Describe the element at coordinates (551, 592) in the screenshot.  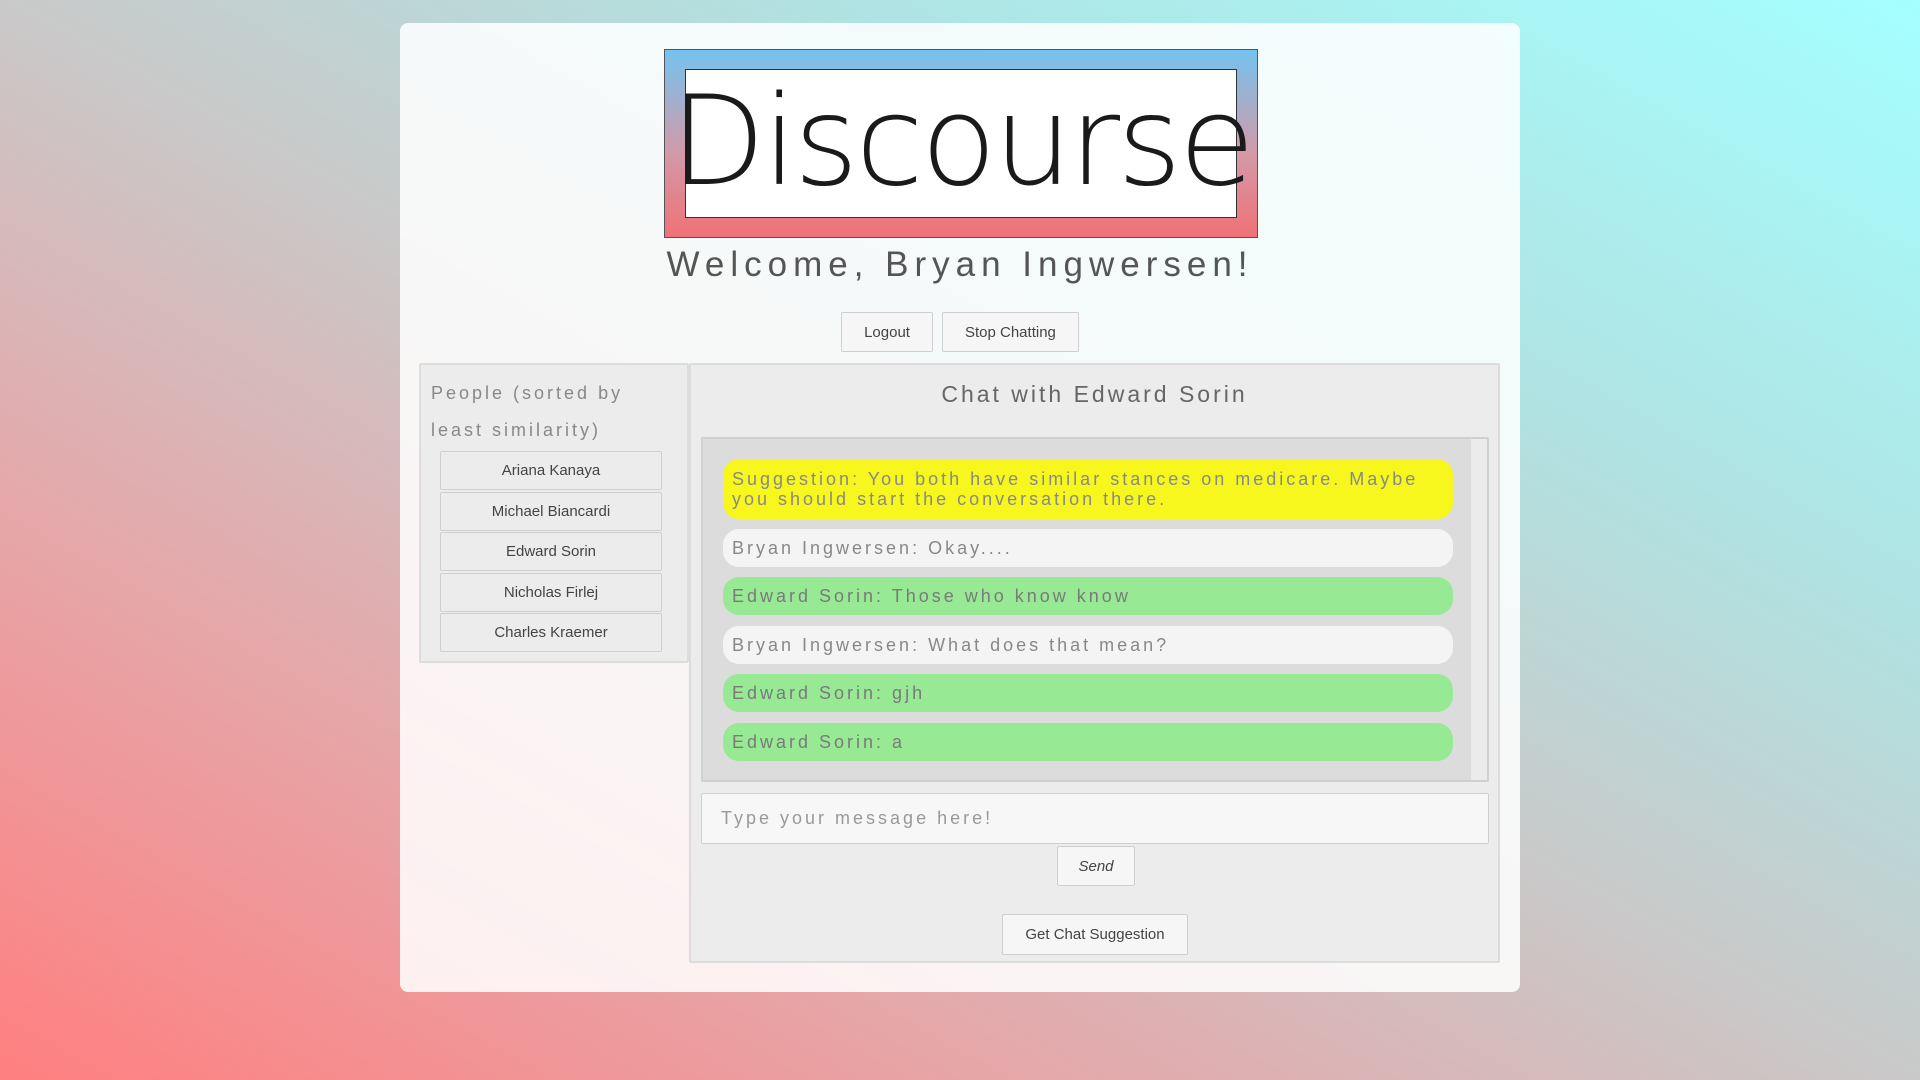
I see `person-button-nicholas-firlej: Nicholas Firlej` at that location.